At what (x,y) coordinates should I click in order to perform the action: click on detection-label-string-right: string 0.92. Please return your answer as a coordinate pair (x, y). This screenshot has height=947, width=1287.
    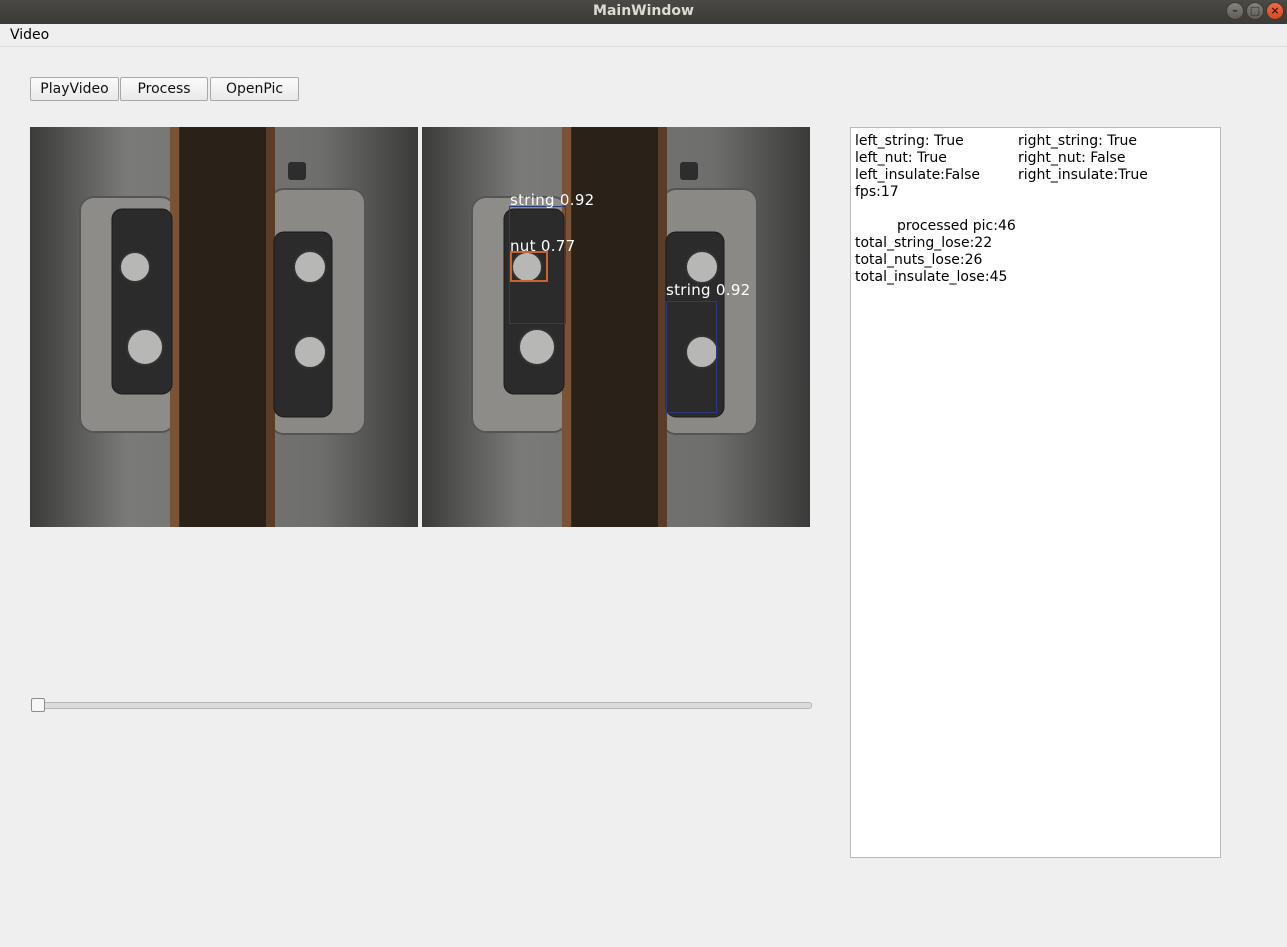
    Looking at the image, I should click on (708, 290).